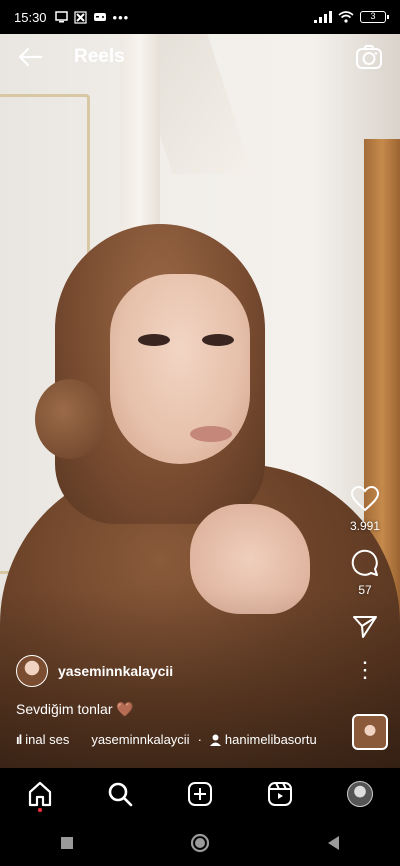 This screenshot has height=866, width=400. What do you see at coordinates (115, 671) in the screenshot?
I see `username: yaseminnkalaycii` at bounding box center [115, 671].